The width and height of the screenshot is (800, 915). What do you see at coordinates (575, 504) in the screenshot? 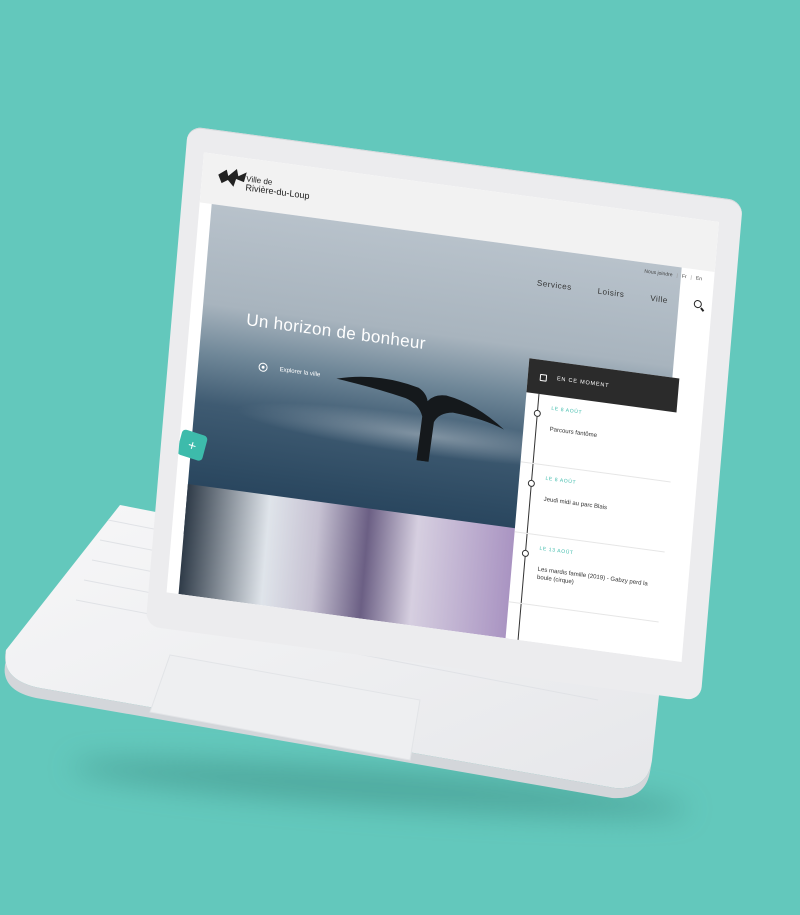
I see `event-title: Jeudi midi au parc Blais` at bounding box center [575, 504].